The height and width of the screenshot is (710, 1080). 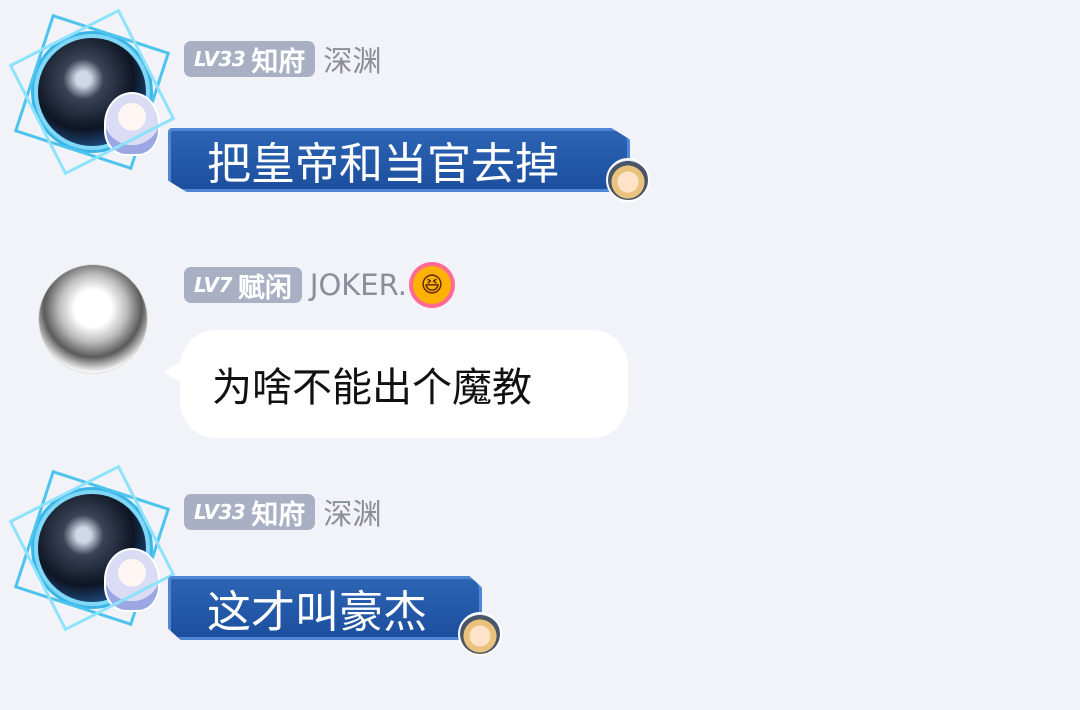 I want to click on emoji-icon: 😆, so click(x=431, y=285).